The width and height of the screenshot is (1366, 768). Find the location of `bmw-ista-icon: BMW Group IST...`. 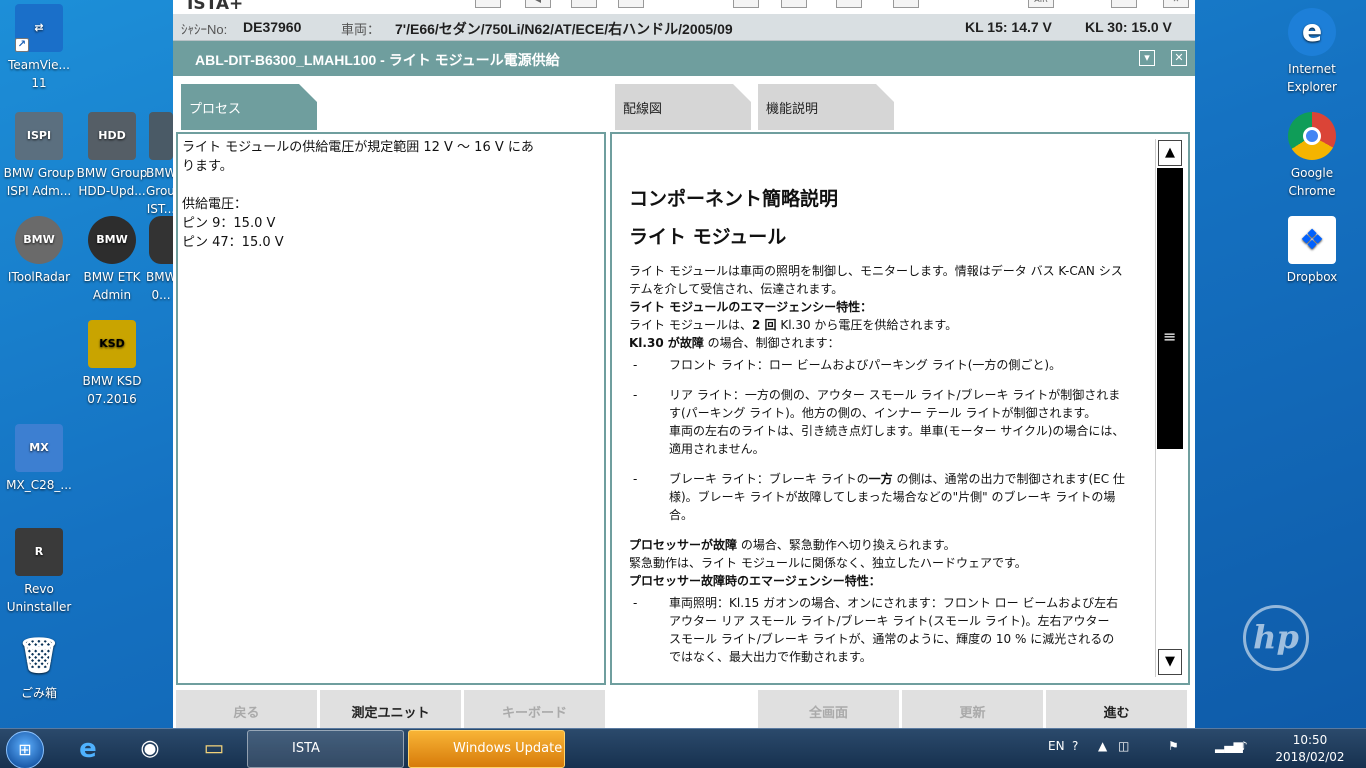

bmw-ista-icon: BMW Group IST... is located at coordinates (161, 165).